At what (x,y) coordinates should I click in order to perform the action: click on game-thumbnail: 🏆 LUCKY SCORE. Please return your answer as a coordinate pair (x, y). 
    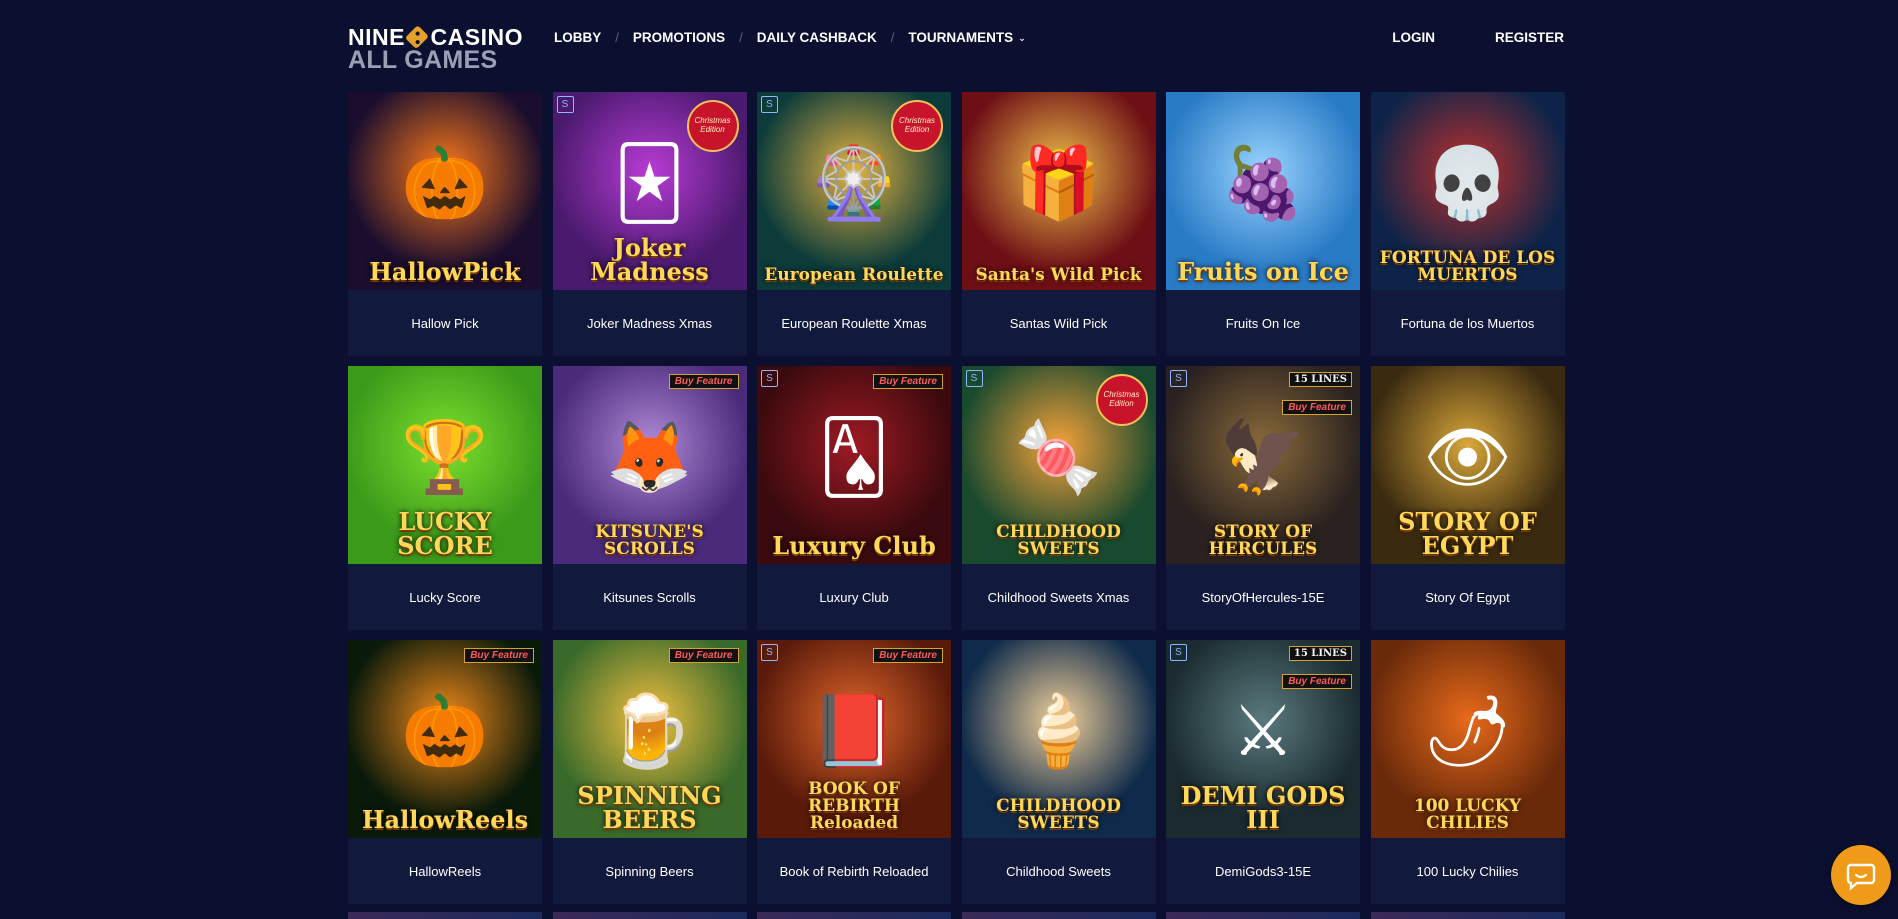
    Looking at the image, I should click on (445, 465).